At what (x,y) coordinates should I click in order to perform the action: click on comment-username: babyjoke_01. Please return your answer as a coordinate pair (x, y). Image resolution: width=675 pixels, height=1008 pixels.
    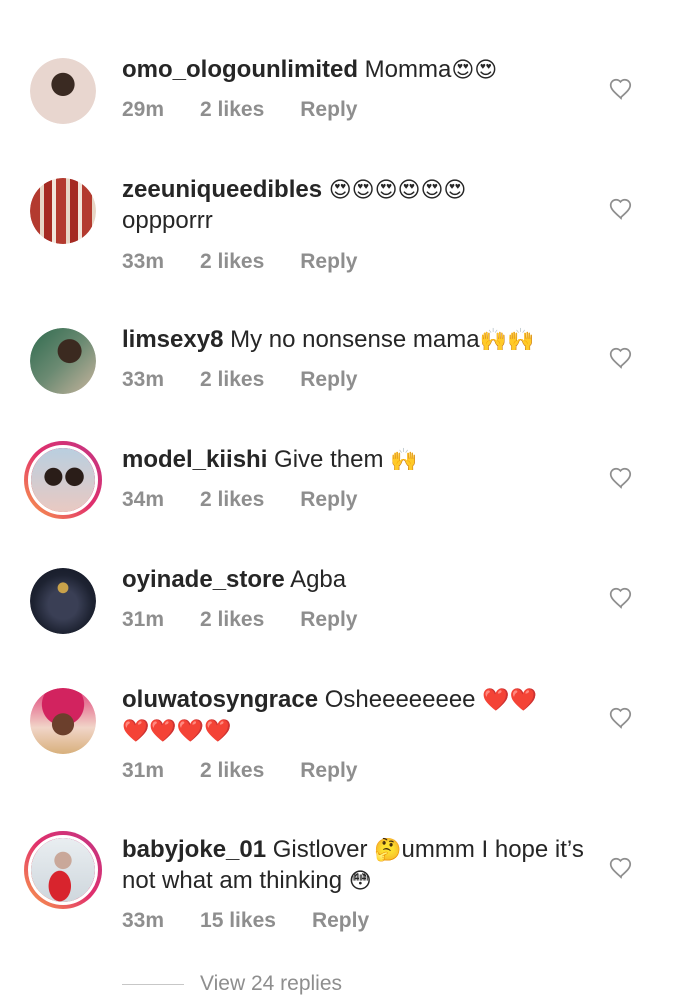
    Looking at the image, I should click on (194, 849).